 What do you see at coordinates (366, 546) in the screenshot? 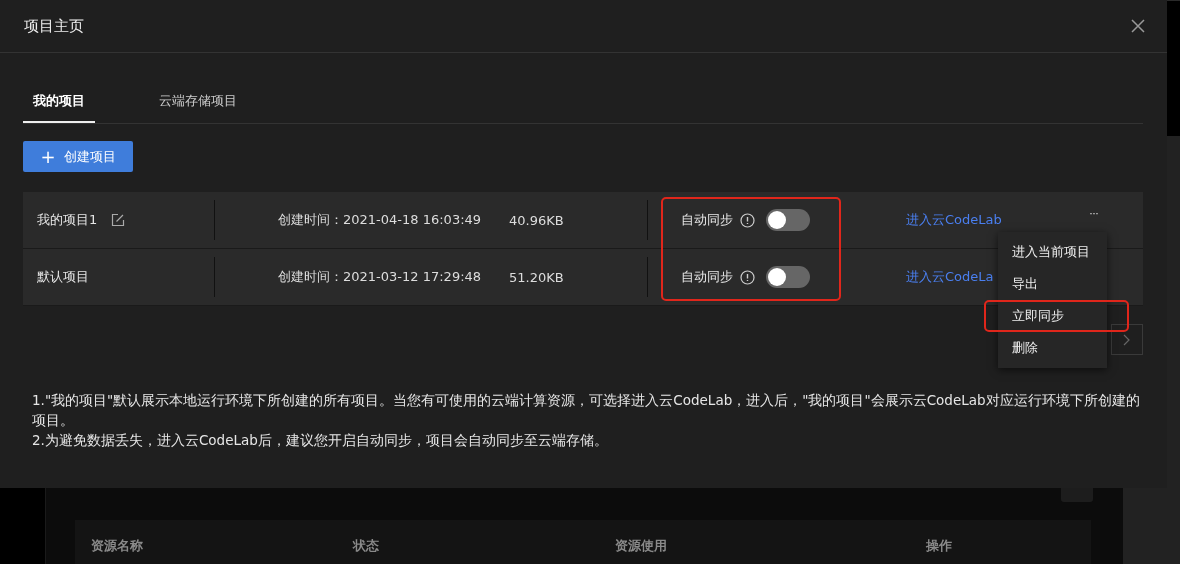
I see `column-header: 状态` at bounding box center [366, 546].